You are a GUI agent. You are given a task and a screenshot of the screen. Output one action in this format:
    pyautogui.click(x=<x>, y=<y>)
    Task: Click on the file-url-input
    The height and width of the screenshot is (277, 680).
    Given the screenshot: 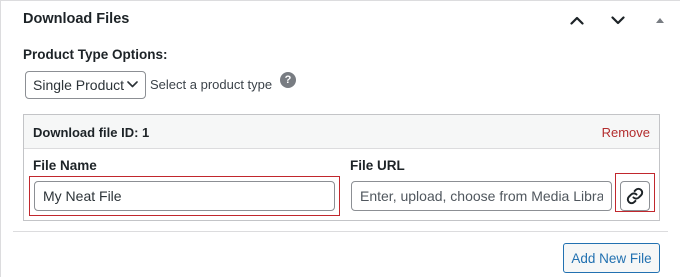 What is the action you would take?
    pyautogui.click(x=481, y=196)
    